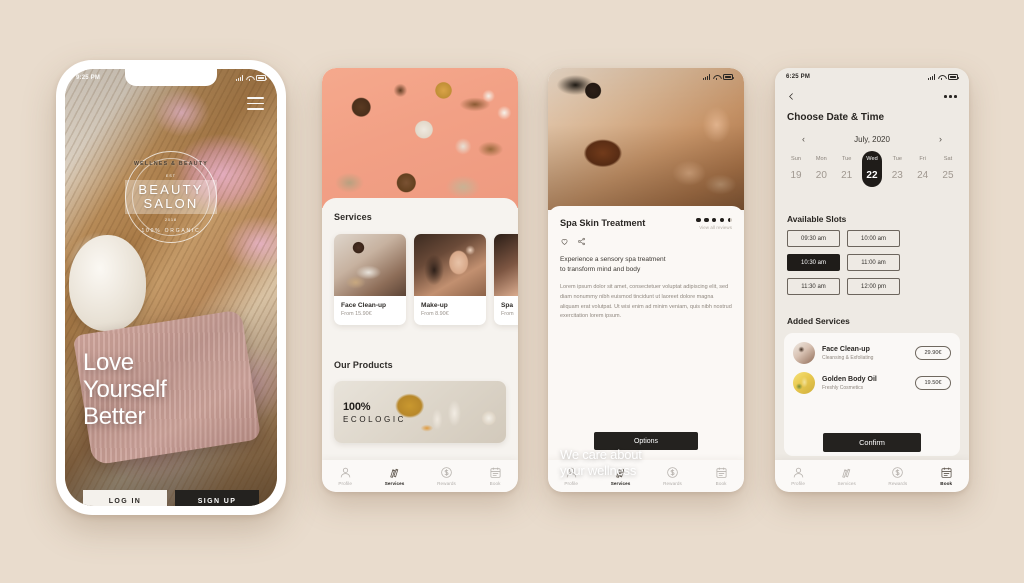 This screenshot has height=583, width=1024. Describe the element at coordinates (601, 454) in the screenshot. I see `detail-headline-line1: We care about` at that location.